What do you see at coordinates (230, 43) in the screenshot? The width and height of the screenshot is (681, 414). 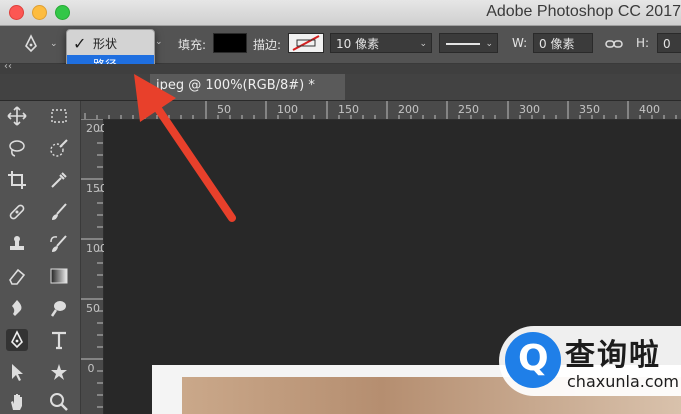 I see `fill-color-swatch` at bounding box center [230, 43].